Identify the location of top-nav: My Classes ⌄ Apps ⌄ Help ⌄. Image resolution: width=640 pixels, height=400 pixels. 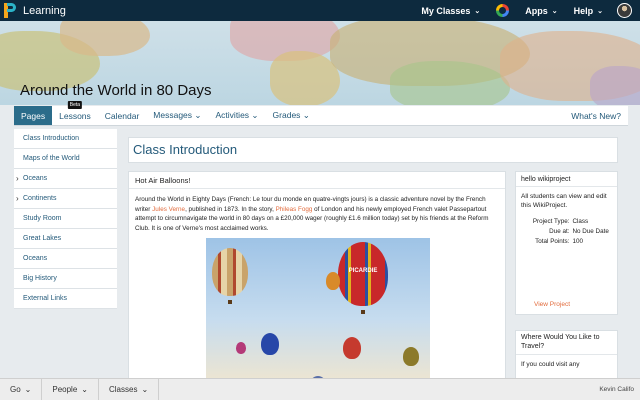
(526, 10).